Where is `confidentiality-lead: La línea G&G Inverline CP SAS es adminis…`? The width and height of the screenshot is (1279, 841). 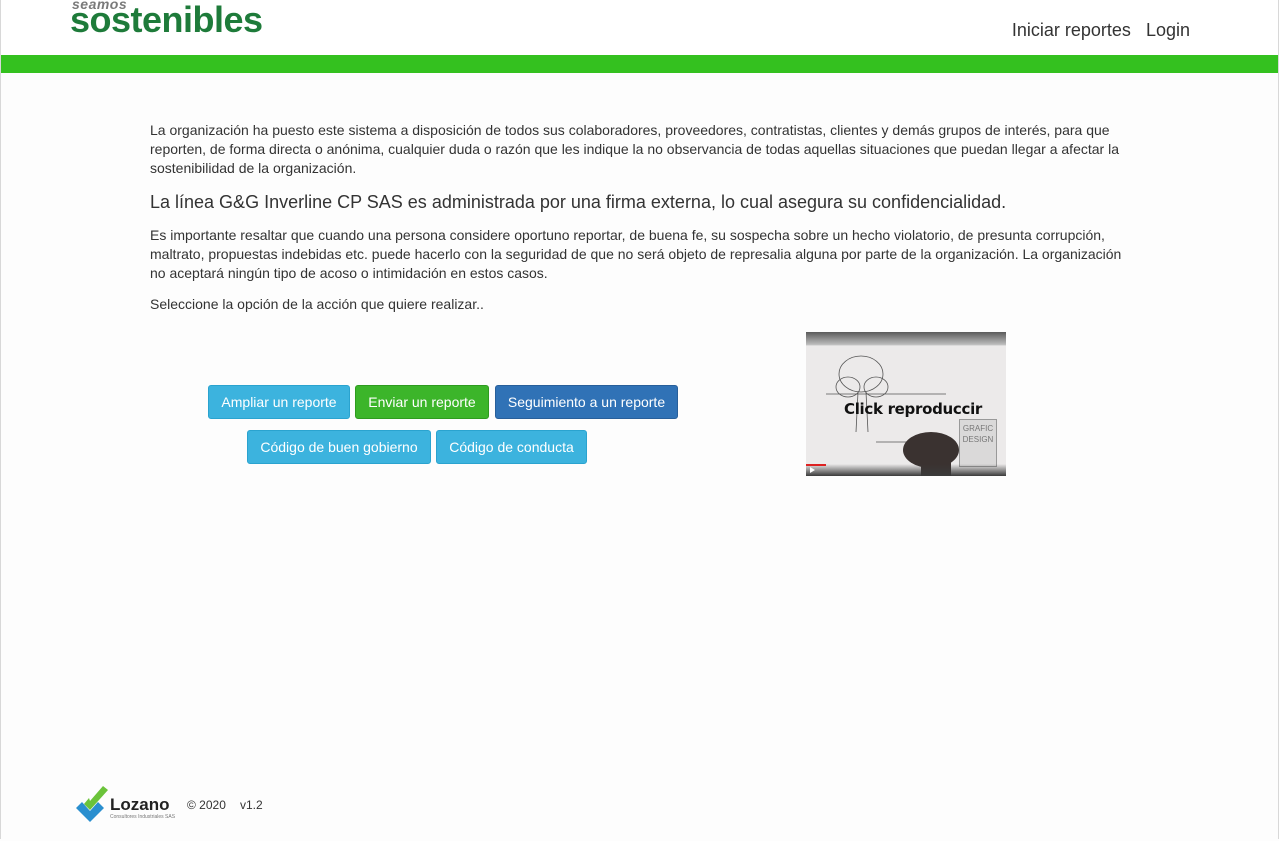
confidentiality-lead: La línea G&G Inverline CP SAS es adminis… is located at coordinates (578, 202).